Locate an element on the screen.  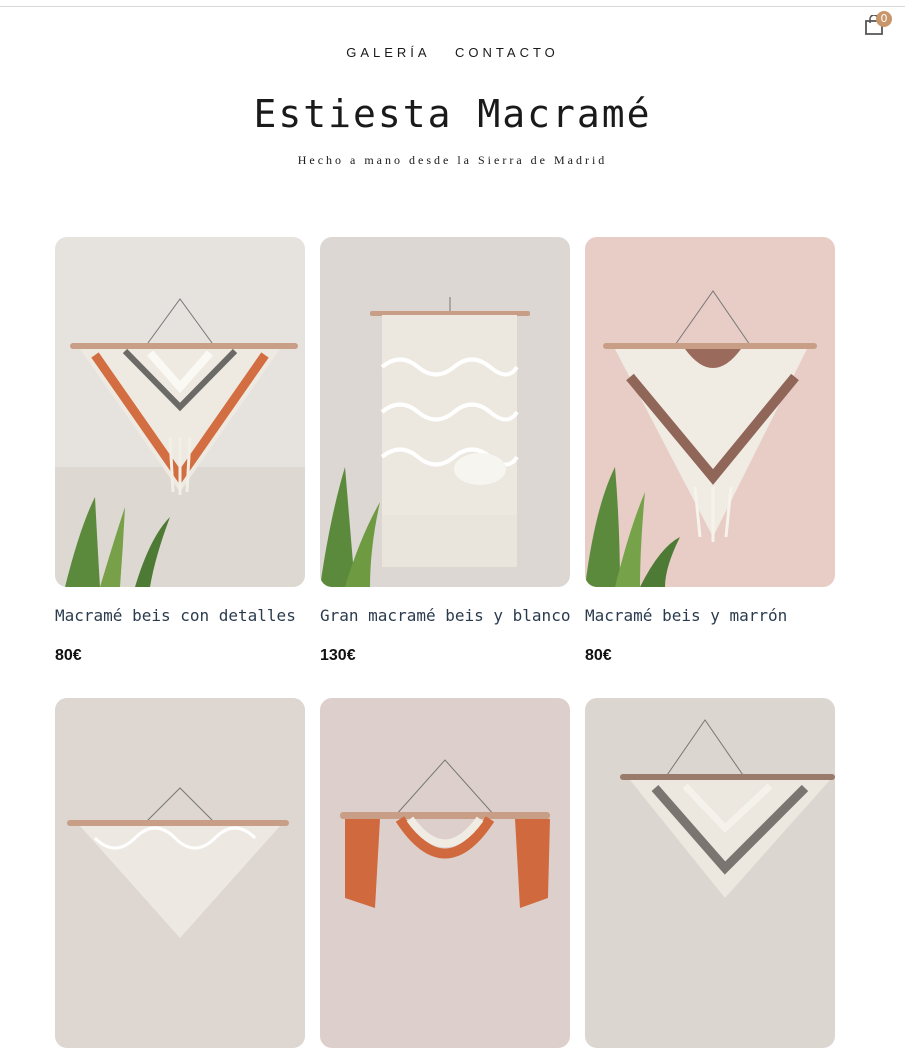
product-card: Gran macramé beis y blanco 130€ is located at coordinates (445, 450).